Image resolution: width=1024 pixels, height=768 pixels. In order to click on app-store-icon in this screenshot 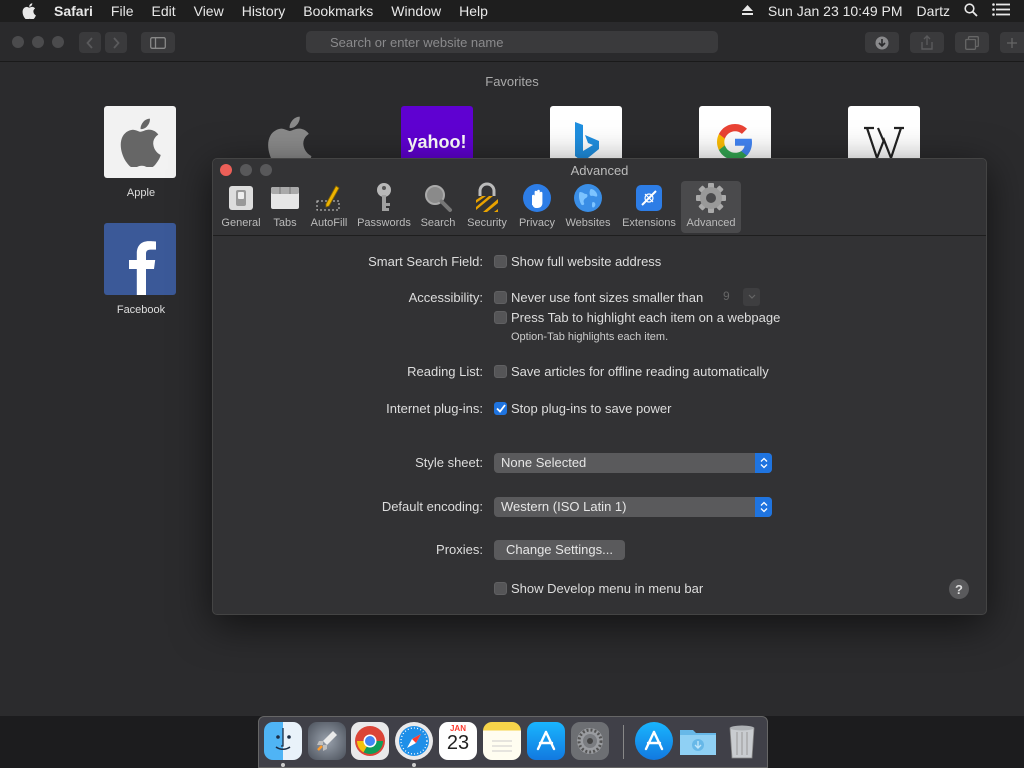, I will do `click(546, 741)`.